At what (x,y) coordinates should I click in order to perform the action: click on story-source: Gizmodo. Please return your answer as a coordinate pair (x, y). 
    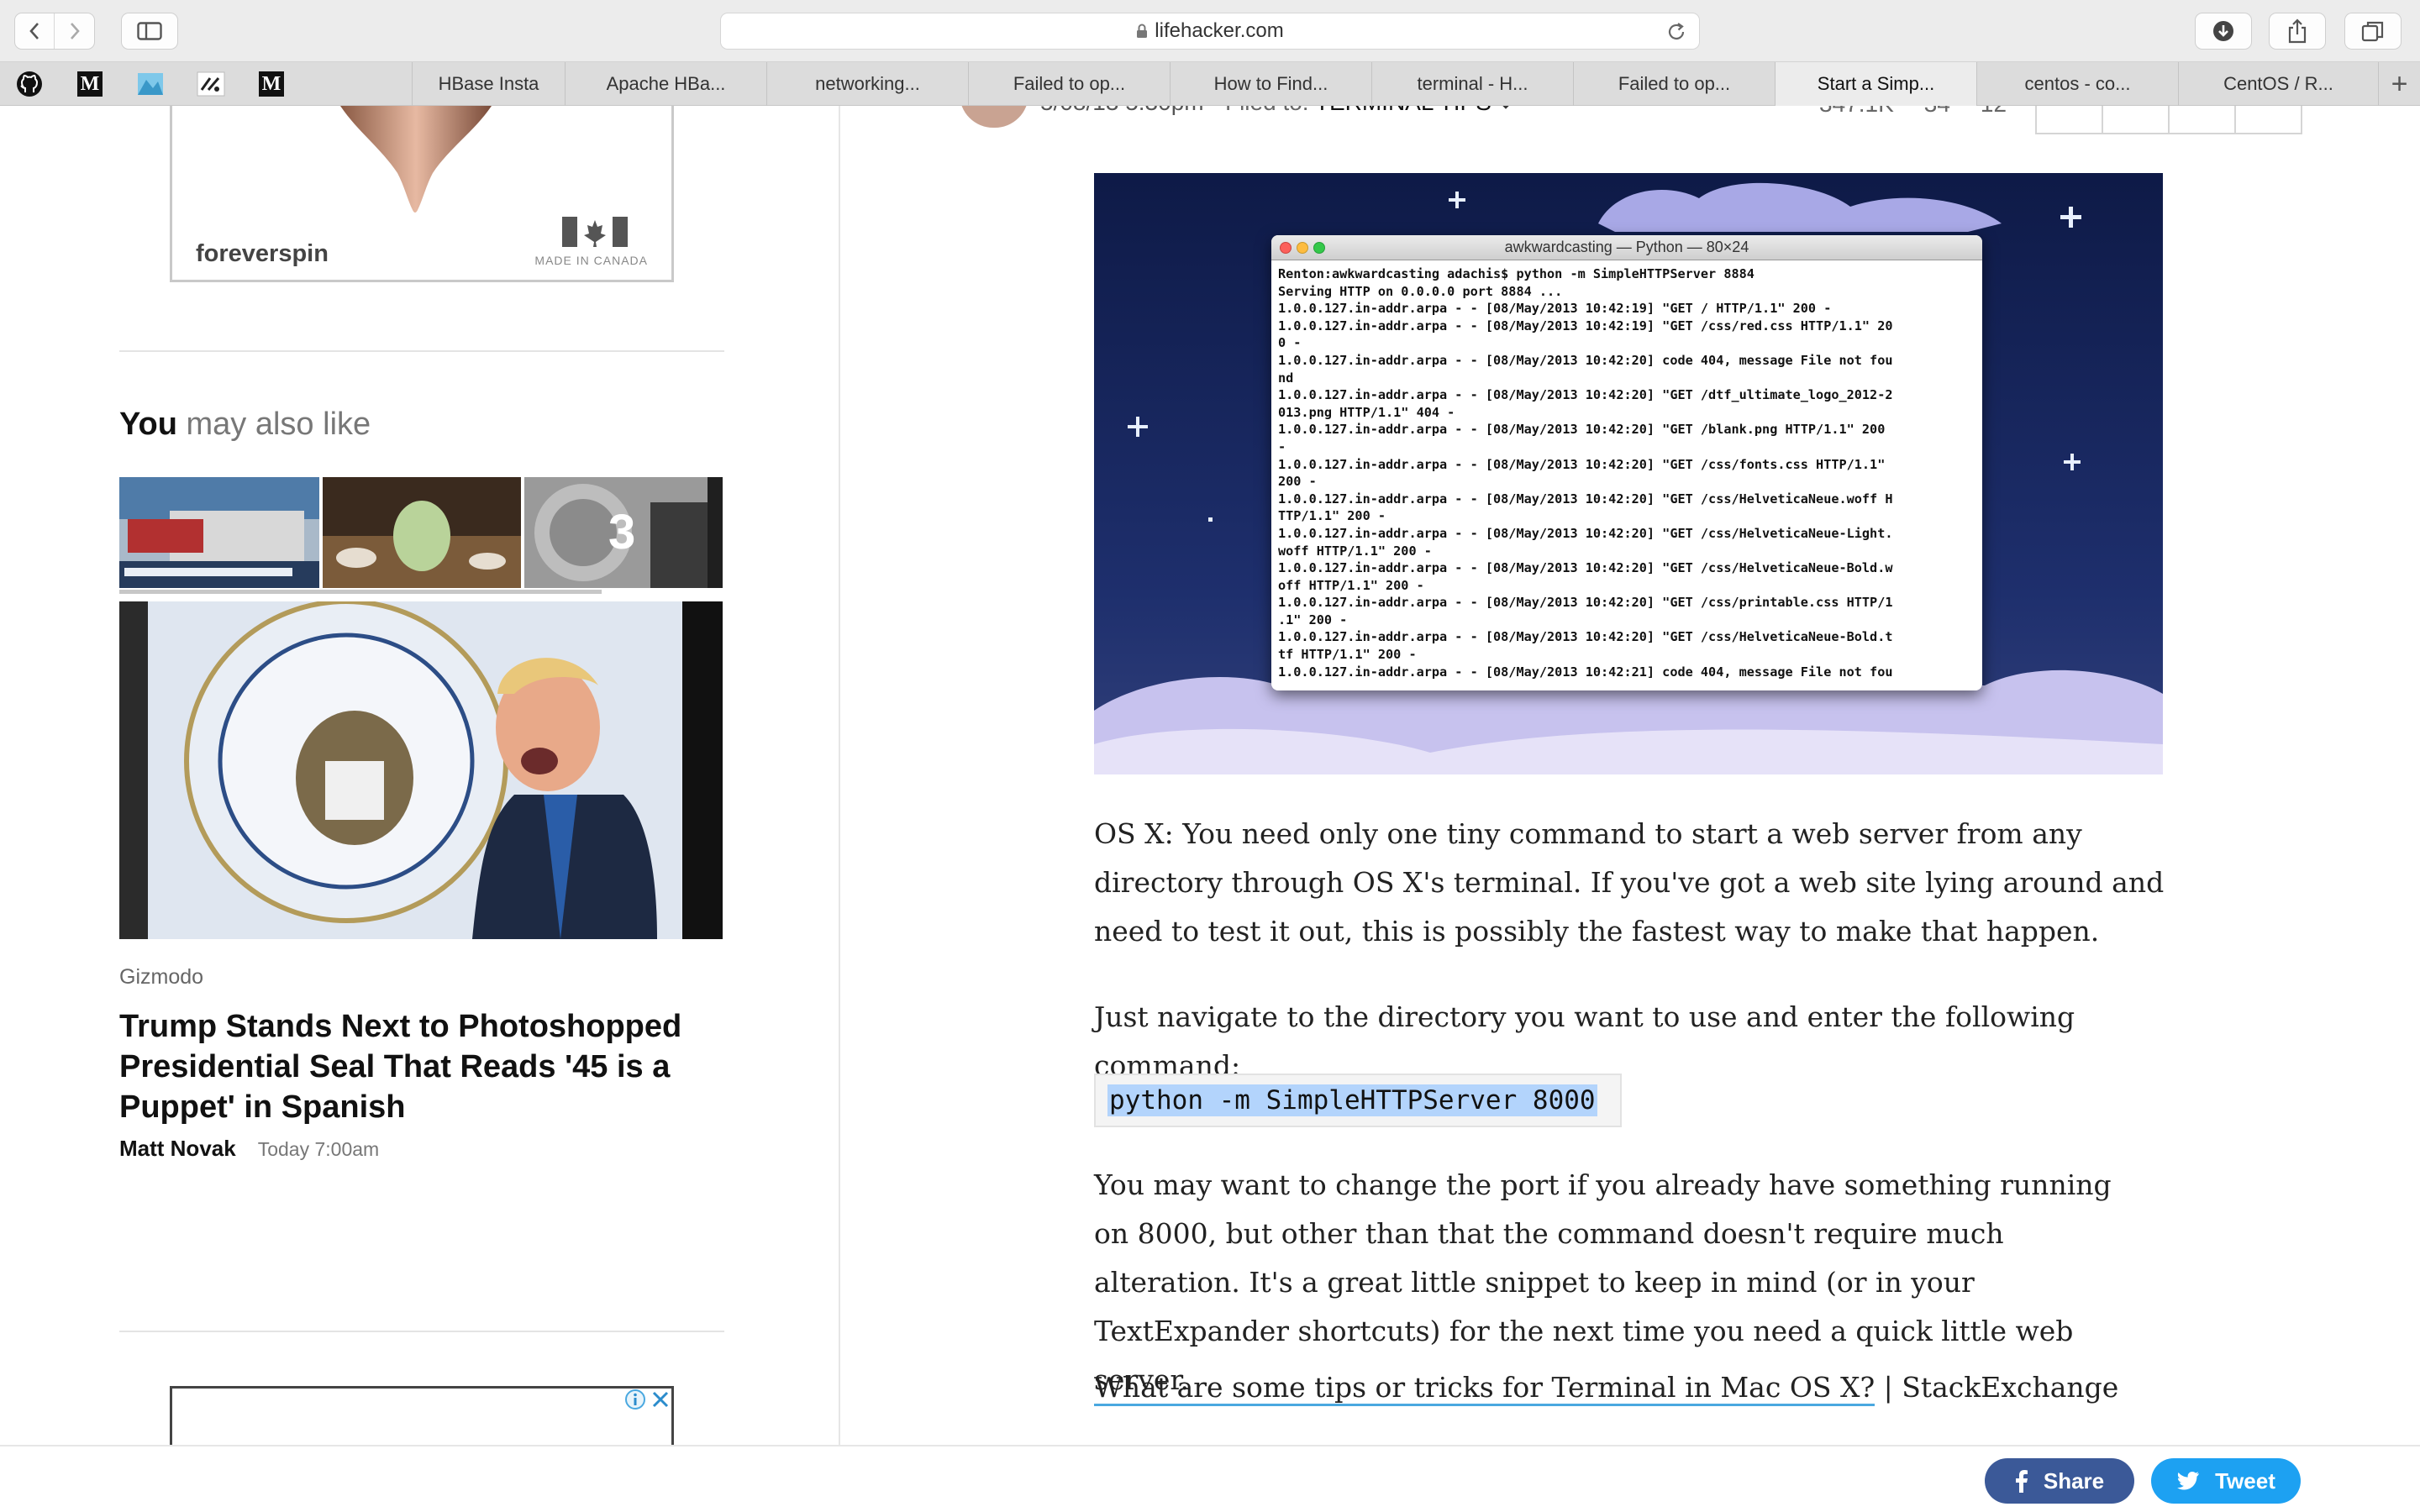
    Looking at the image, I should click on (161, 977).